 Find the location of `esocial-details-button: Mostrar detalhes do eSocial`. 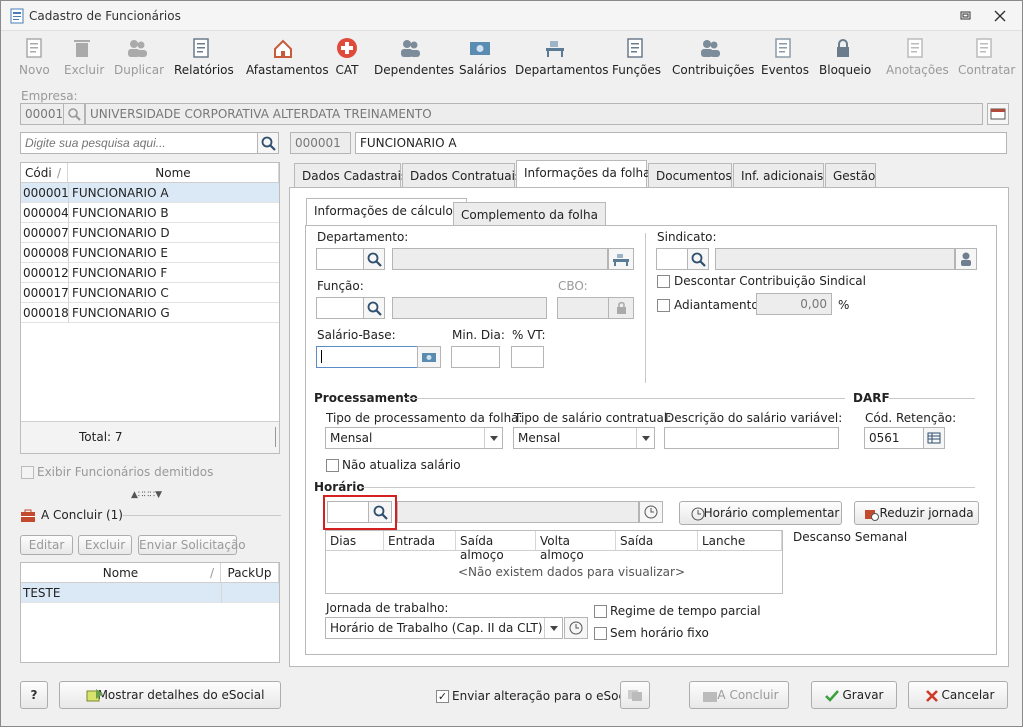

esocial-details-button: Mostrar detalhes do eSocial is located at coordinates (170, 695).